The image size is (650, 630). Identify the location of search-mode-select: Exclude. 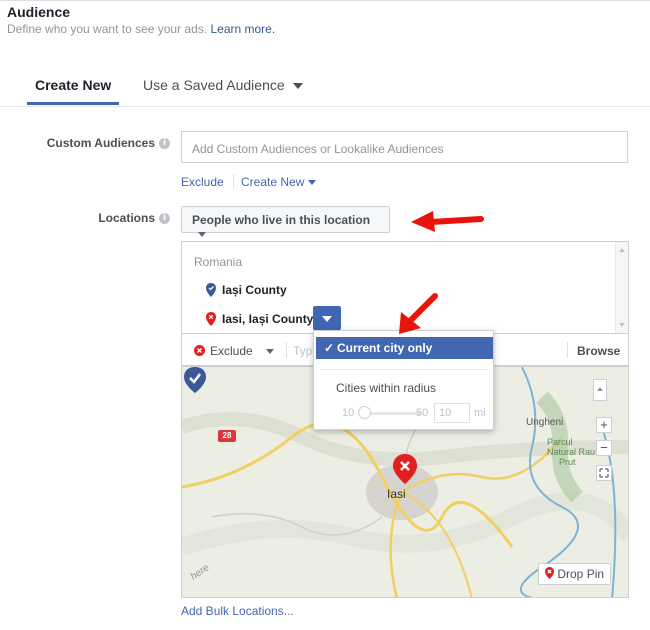
(242, 351).